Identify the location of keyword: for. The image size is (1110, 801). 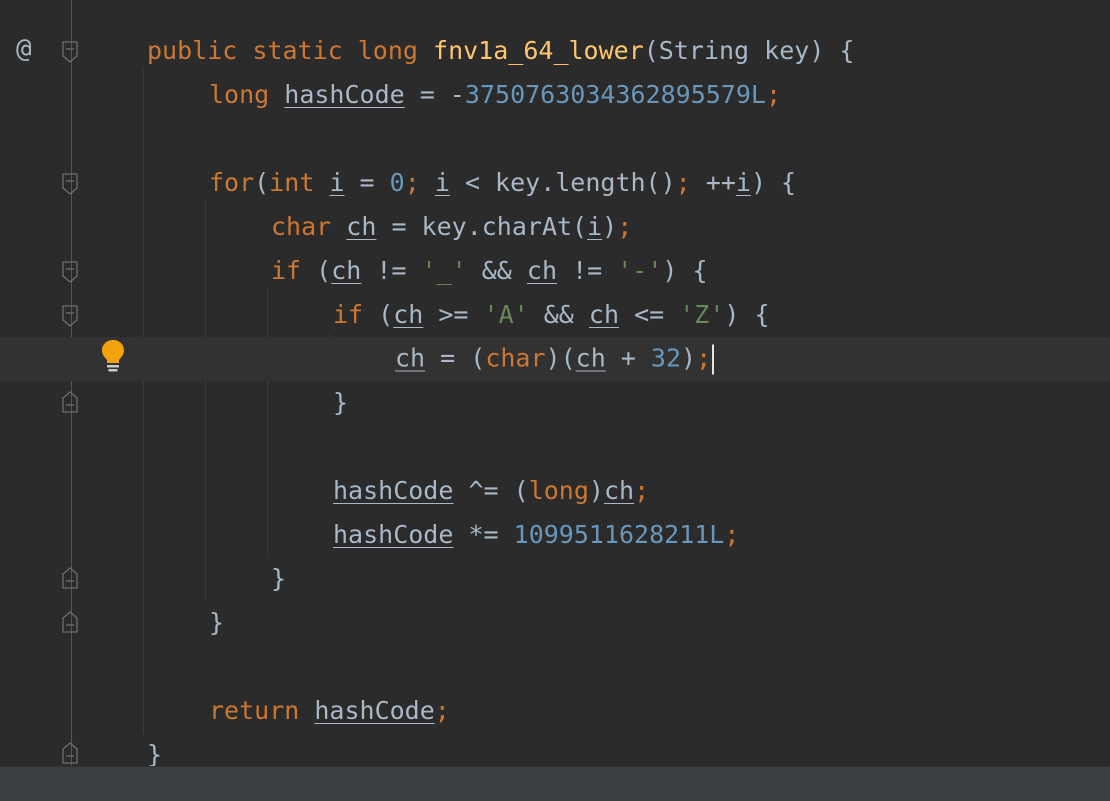
(232, 182).